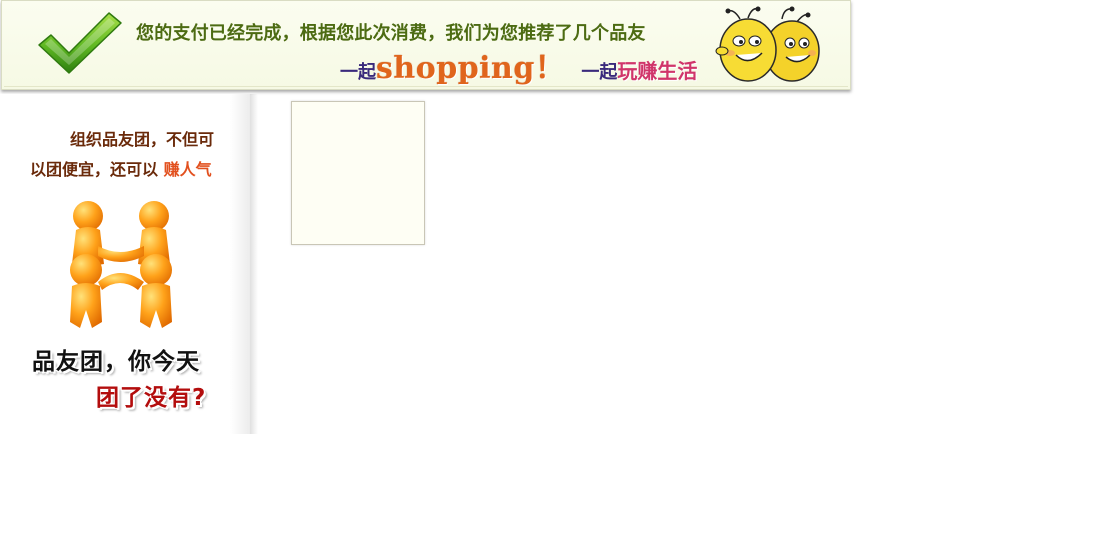 This screenshot has width=1100, height=544. I want to click on promo-highlight: 赚人气, so click(187, 169).